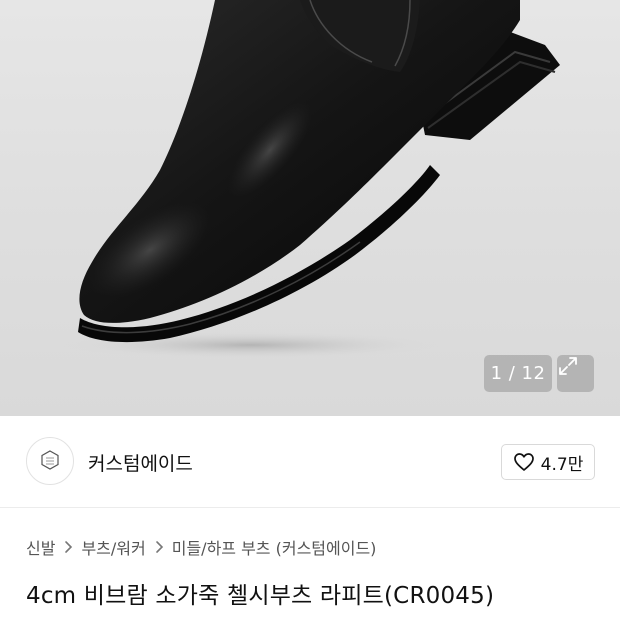 This screenshot has width=620, height=620. Describe the element at coordinates (518, 373) in the screenshot. I see `image-counter: 1 / 12` at that location.